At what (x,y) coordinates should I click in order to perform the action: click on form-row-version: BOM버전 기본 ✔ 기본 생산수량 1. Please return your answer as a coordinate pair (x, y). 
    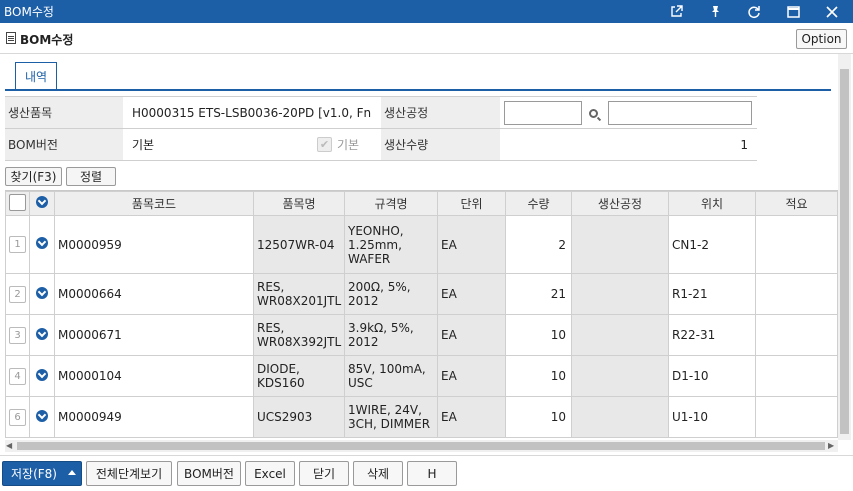
    Looking at the image, I should click on (381, 145).